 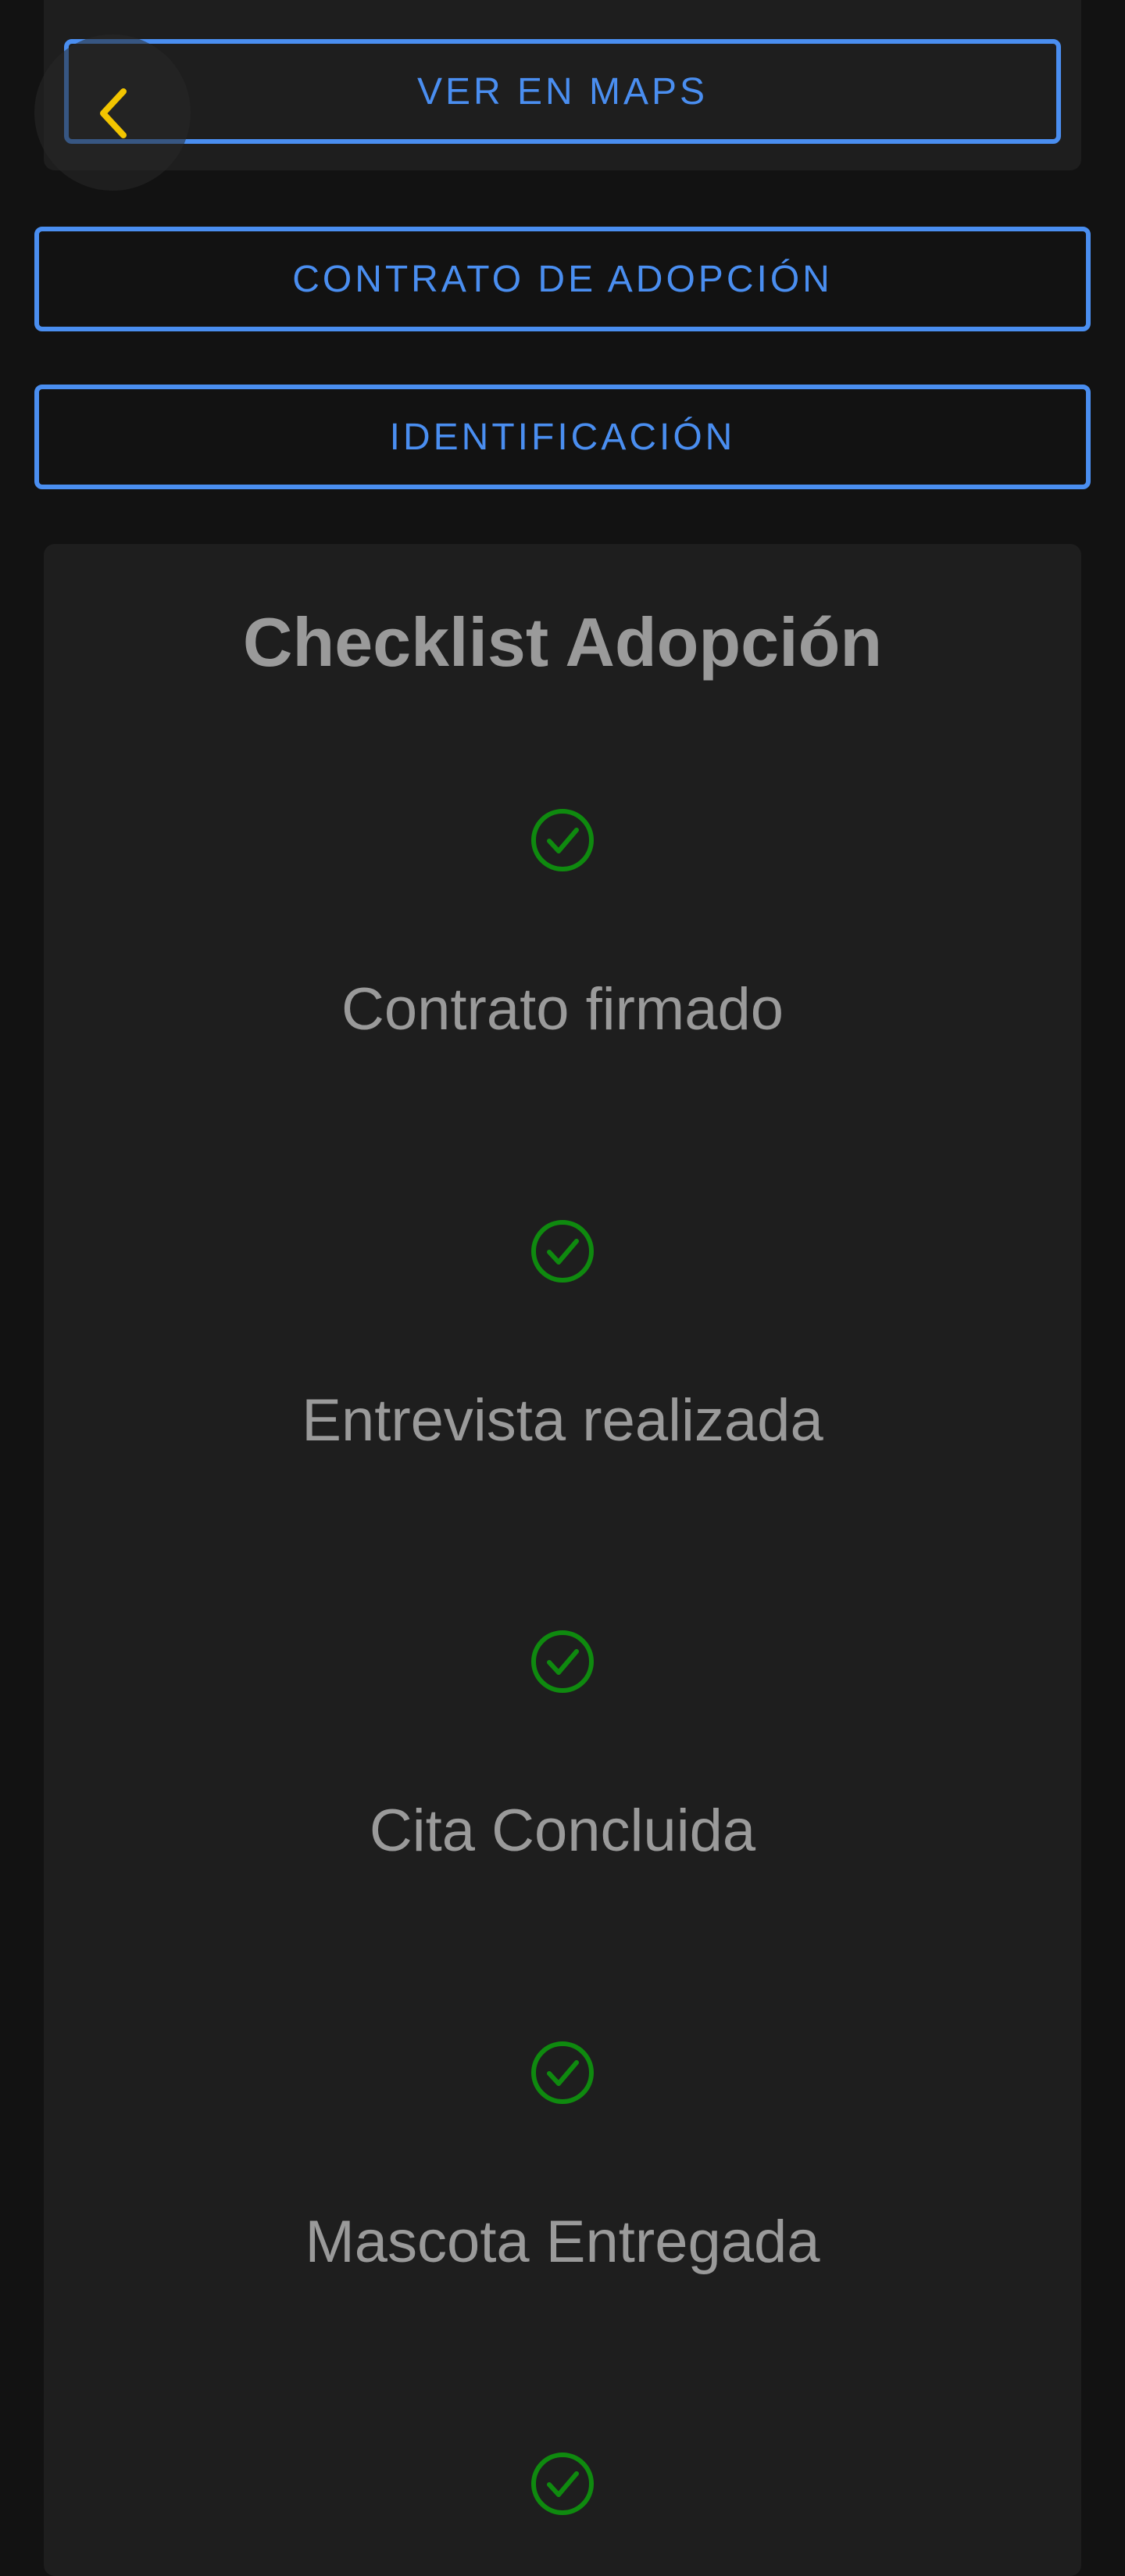 What do you see at coordinates (562, 1009) in the screenshot?
I see `checklist-item-label: Contrato firmado` at bounding box center [562, 1009].